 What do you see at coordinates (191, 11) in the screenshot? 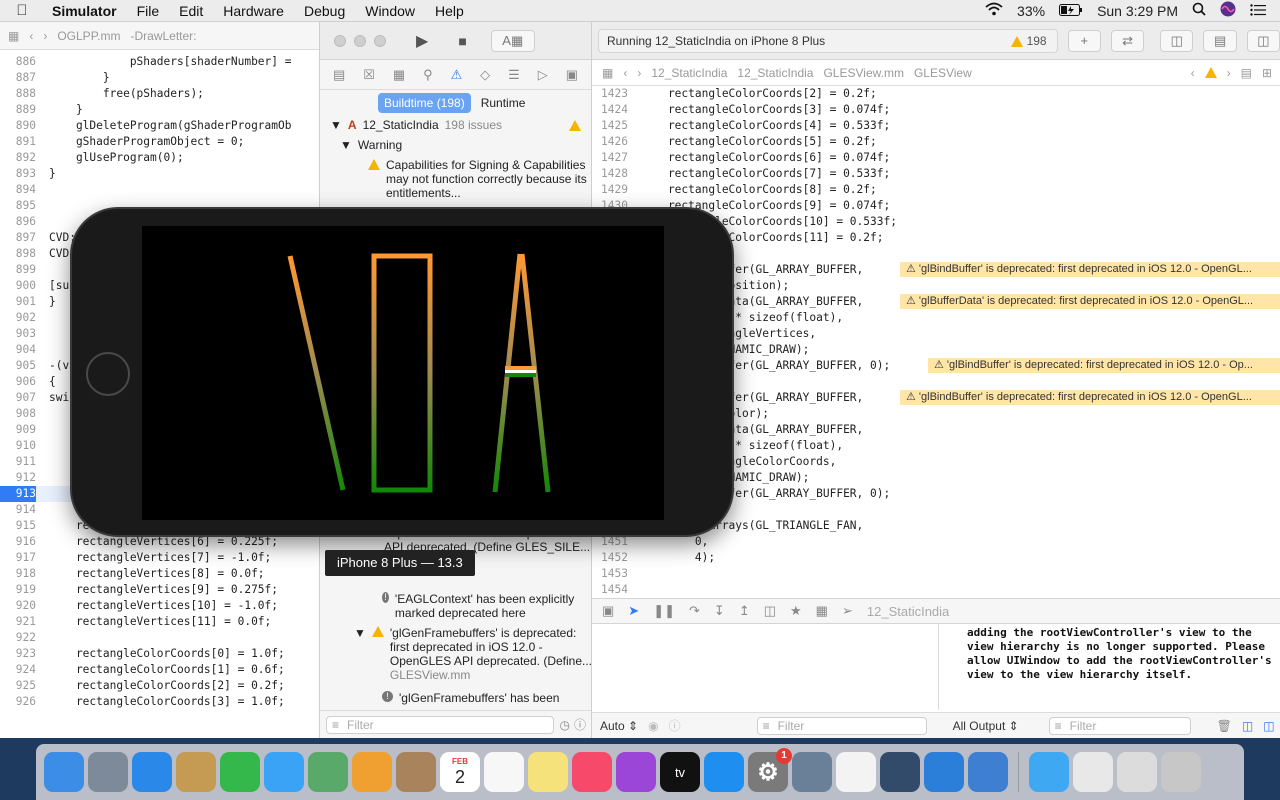
I see `menu-edit: Edit` at bounding box center [191, 11].